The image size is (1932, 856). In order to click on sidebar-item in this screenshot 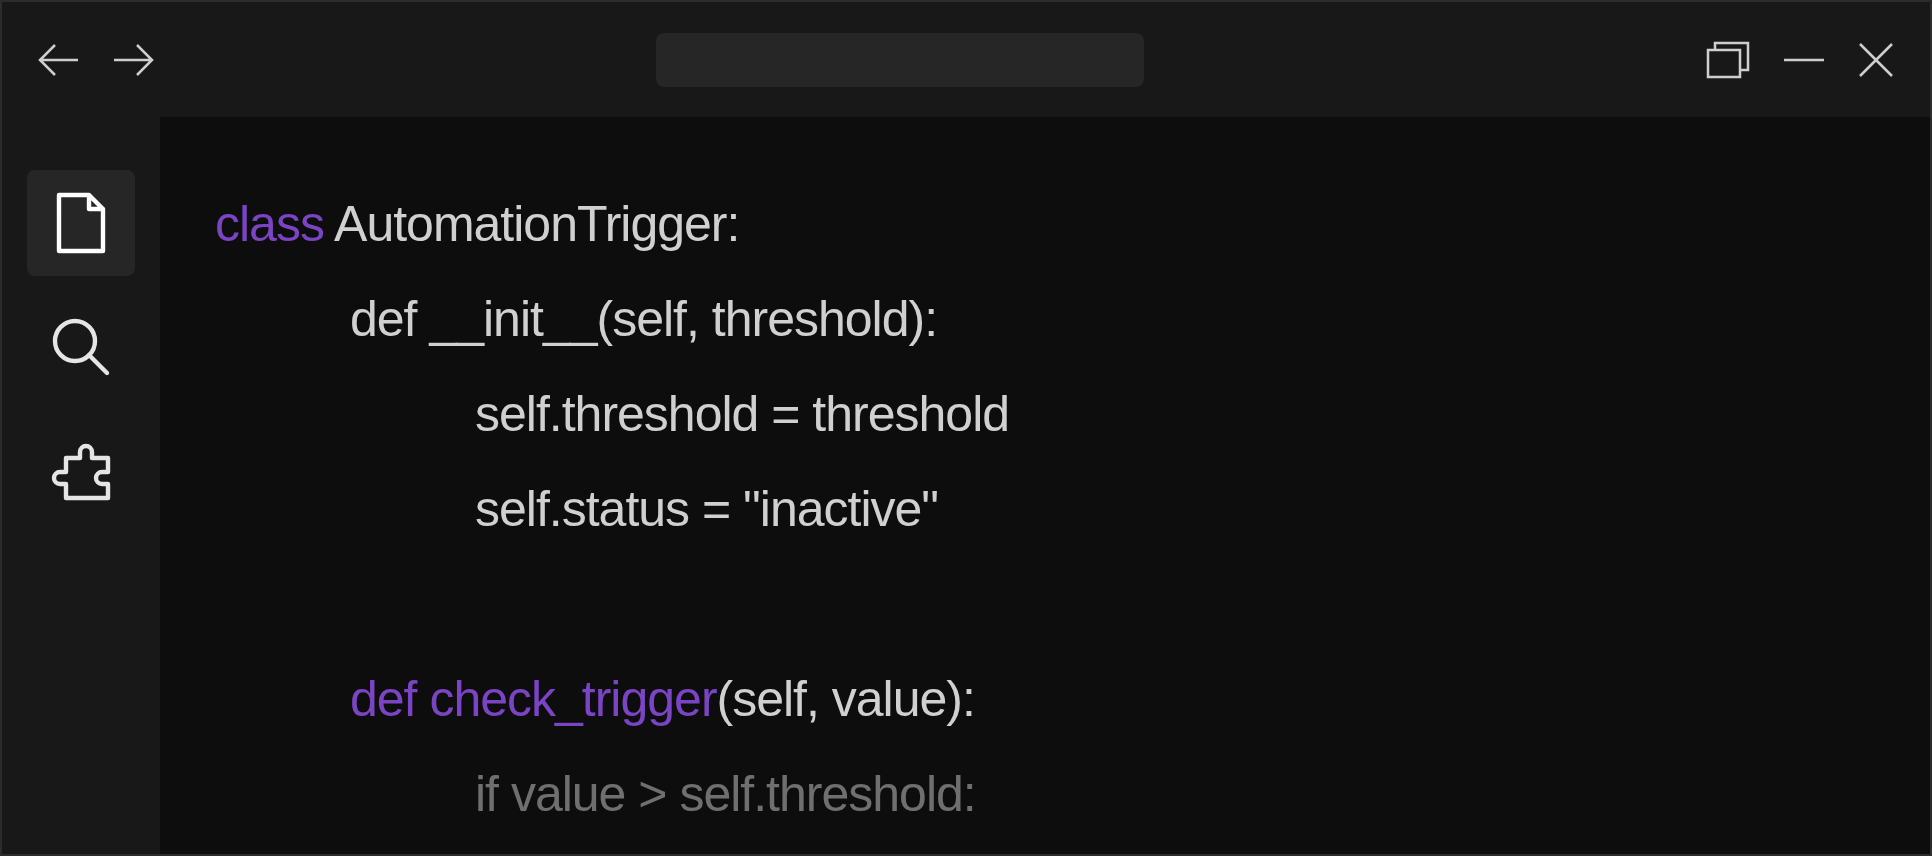, I will do `click(81, 223)`.